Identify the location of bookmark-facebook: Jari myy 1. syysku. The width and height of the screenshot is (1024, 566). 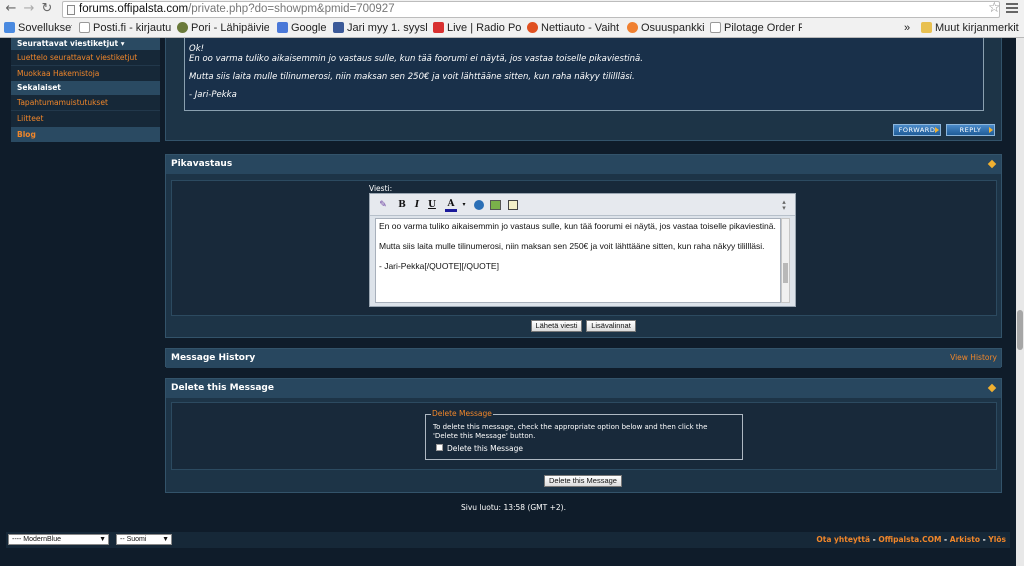
(380, 28).